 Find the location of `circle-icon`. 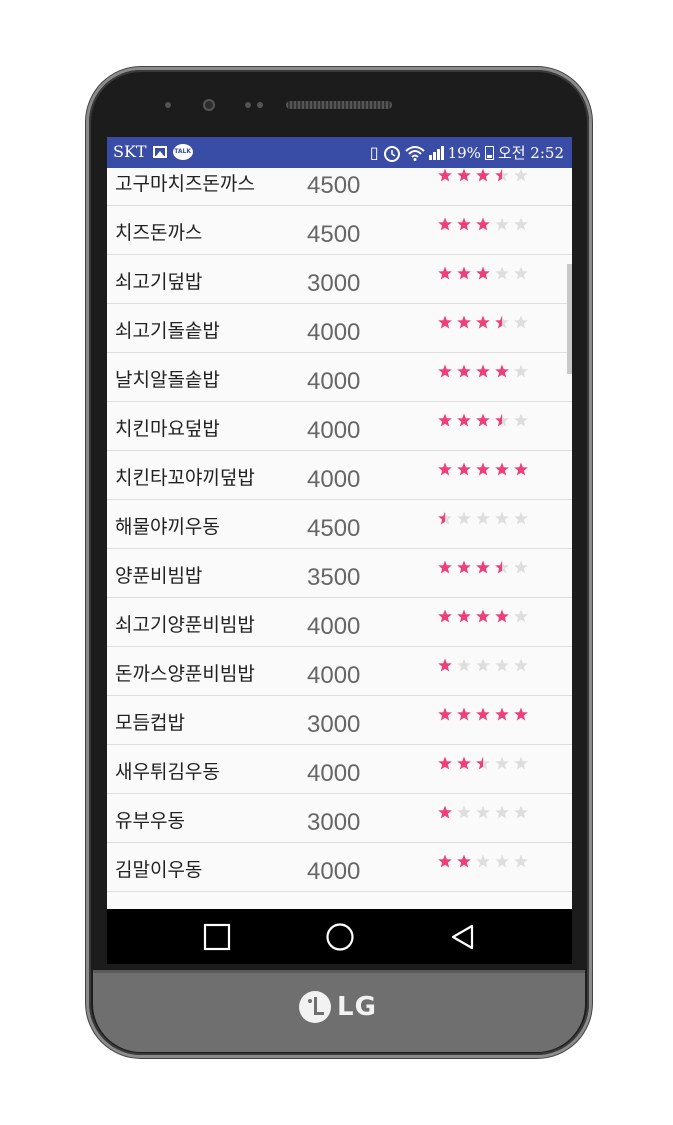

circle-icon is located at coordinates (340, 936).